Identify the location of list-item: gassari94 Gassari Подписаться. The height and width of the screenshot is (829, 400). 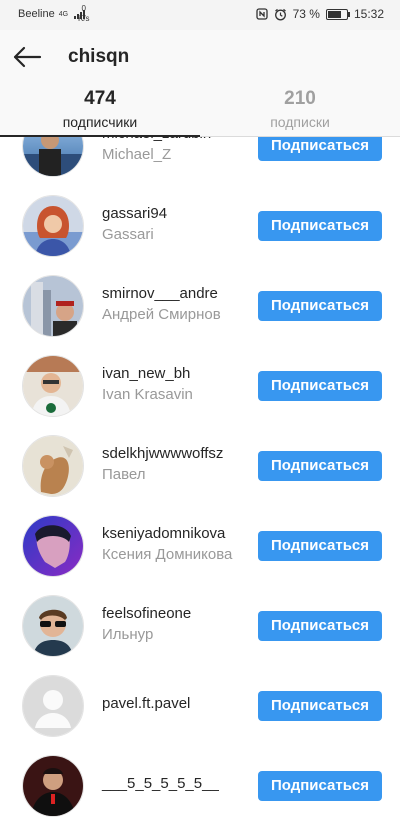
(200, 216).